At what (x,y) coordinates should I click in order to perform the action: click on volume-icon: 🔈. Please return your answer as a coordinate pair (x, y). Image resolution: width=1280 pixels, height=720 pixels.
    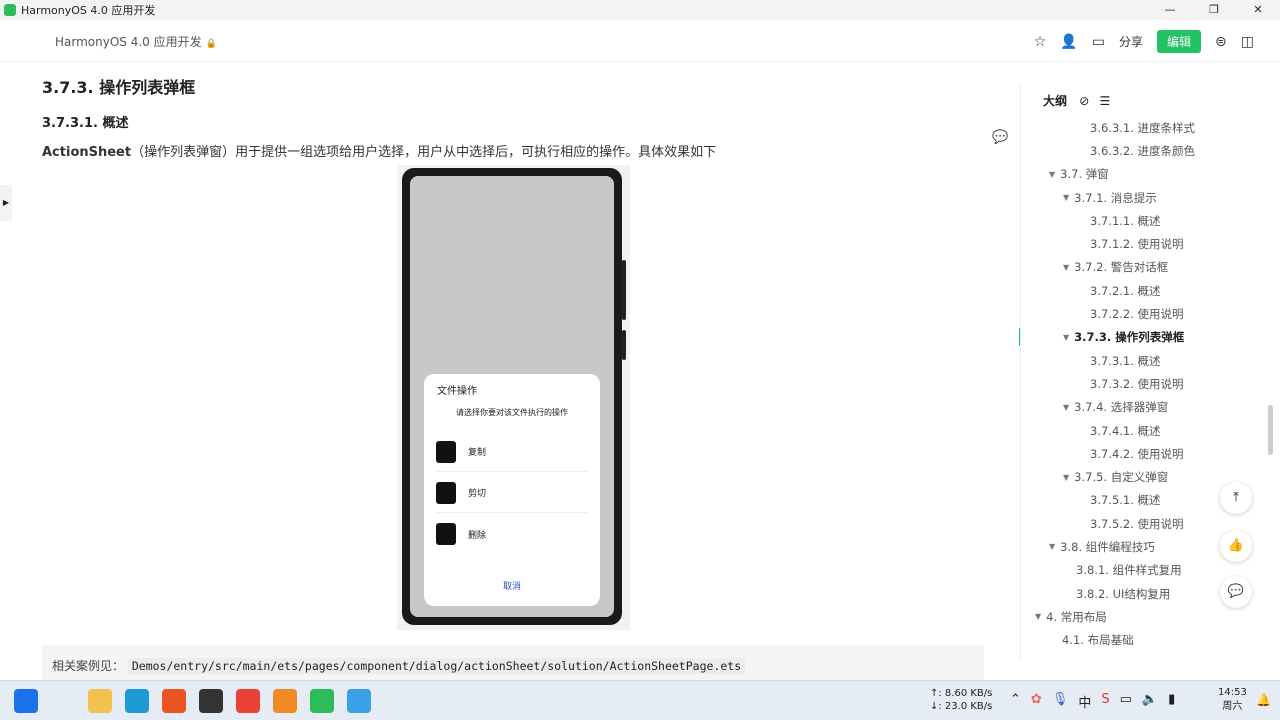
    Looking at the image, I should click on (1150, 701).